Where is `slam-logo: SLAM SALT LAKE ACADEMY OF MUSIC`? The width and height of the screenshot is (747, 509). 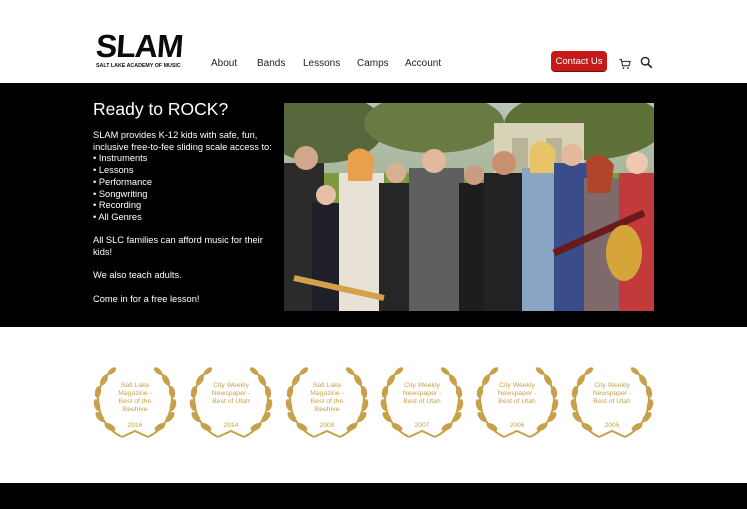 slam-logo: SLAM SALT LAKE ACADEMY OF MUSIC is located at coordinates (142, 50).